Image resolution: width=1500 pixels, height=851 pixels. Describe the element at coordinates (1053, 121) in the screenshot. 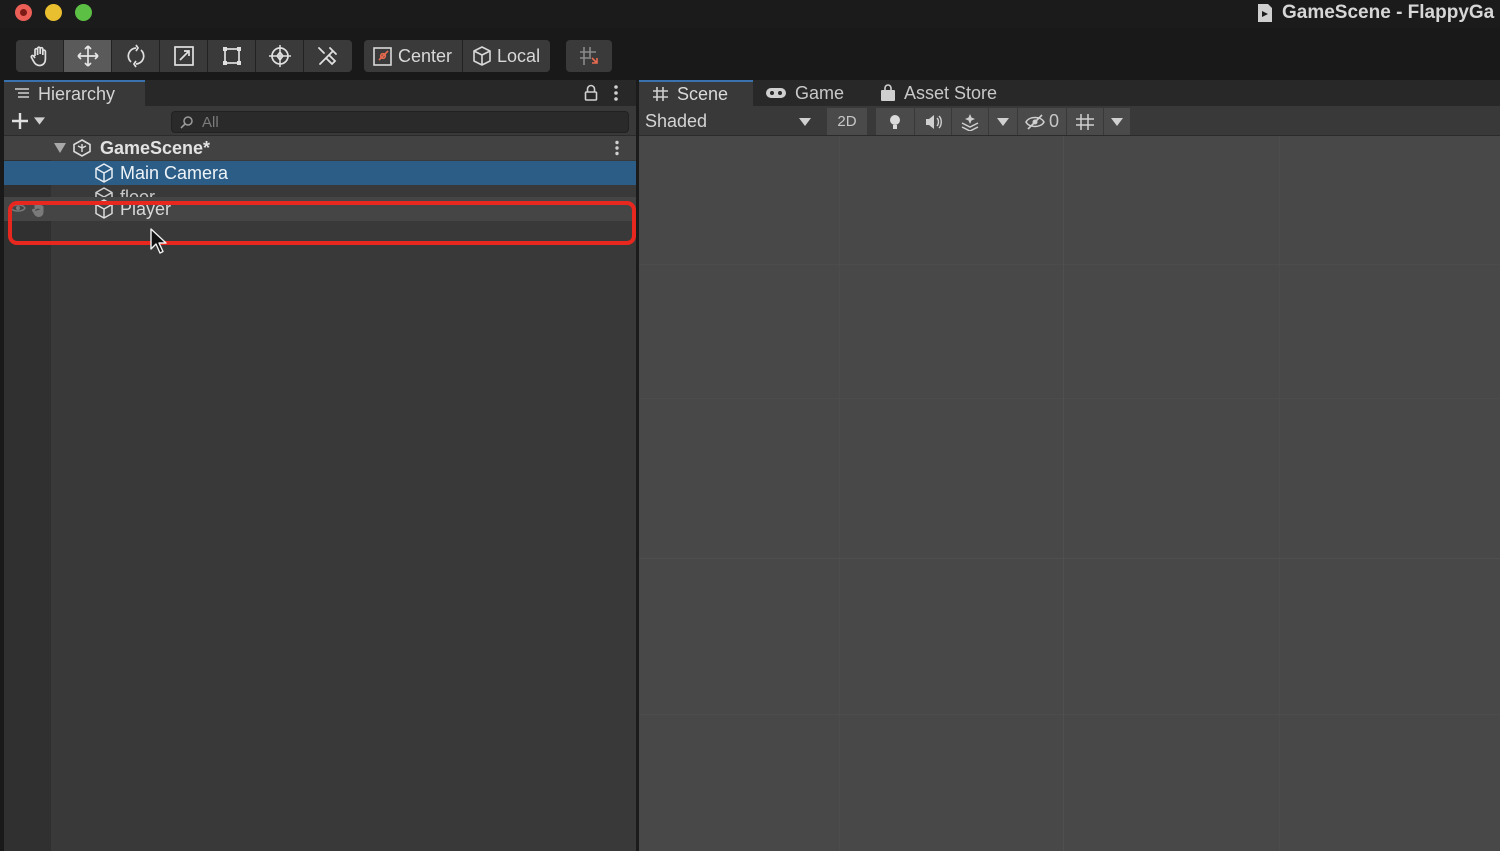

I see `hidden-count: 0` at that location.